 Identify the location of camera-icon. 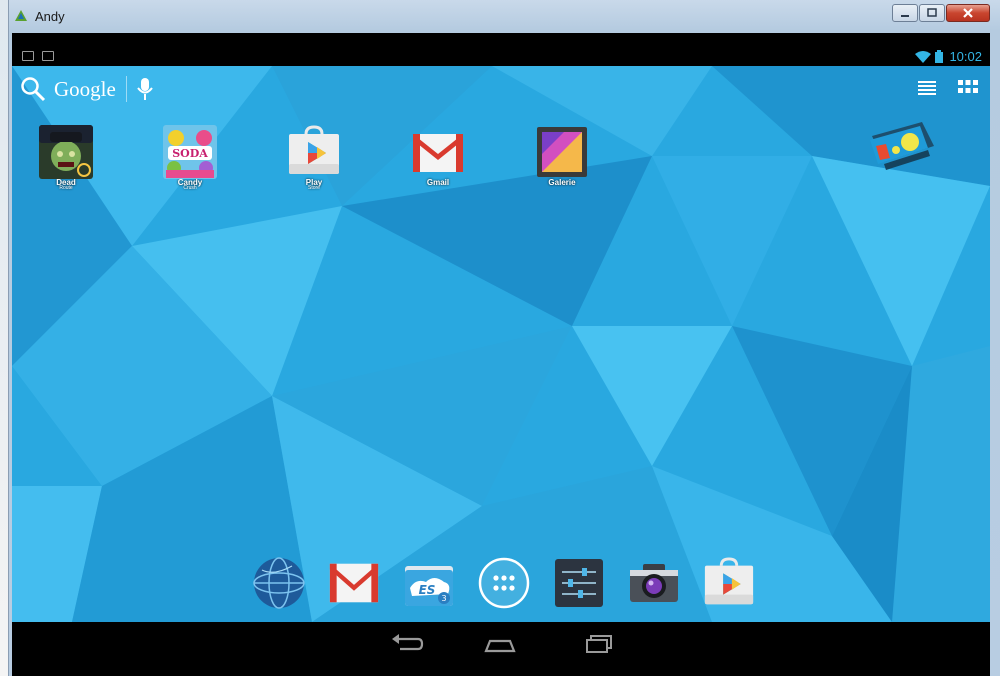
(654, 583).